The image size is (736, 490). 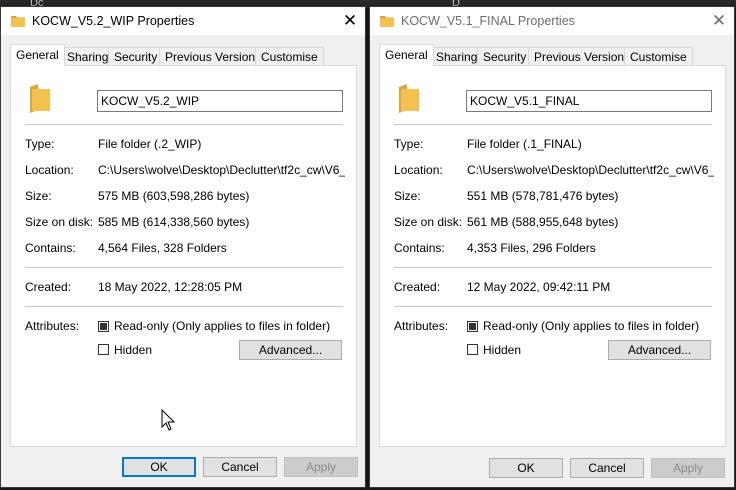 I want to click on title-bar: KOCW_V5.1_FINAL Properties ✕, so click(x=552, y=21).